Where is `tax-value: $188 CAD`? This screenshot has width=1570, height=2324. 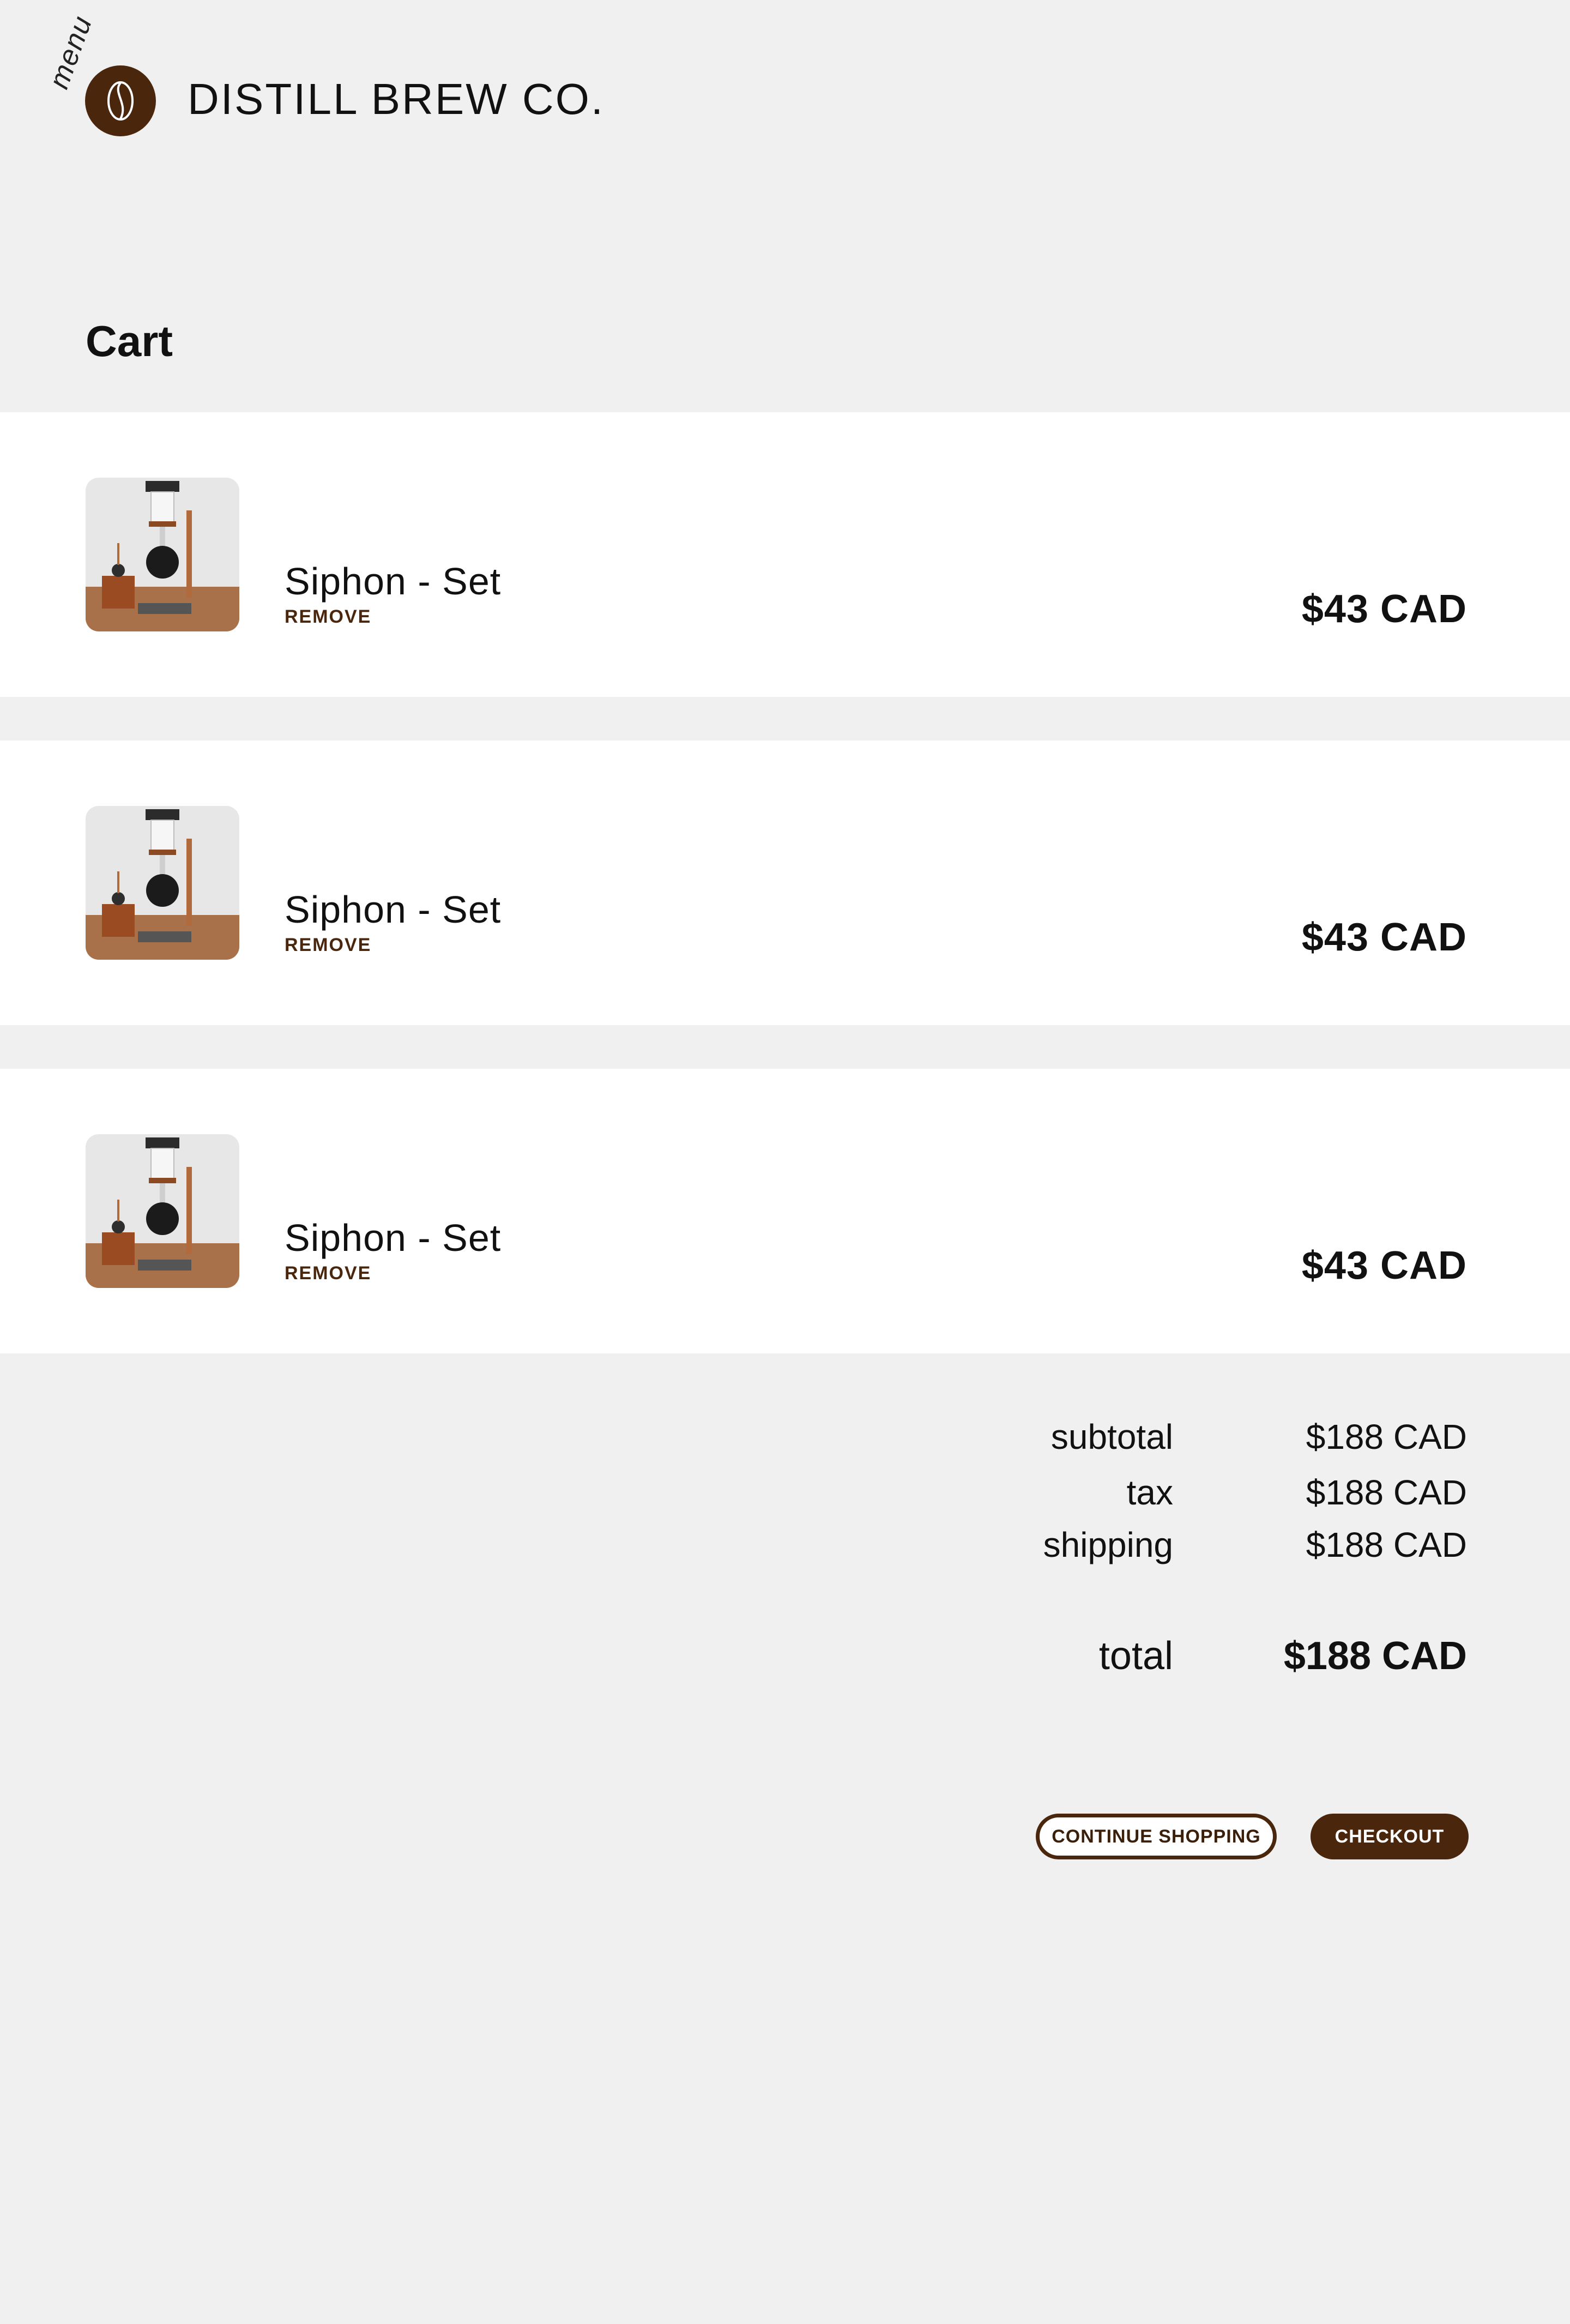
tax-value: $188 CAD is located at coordinates (1386, 1492).